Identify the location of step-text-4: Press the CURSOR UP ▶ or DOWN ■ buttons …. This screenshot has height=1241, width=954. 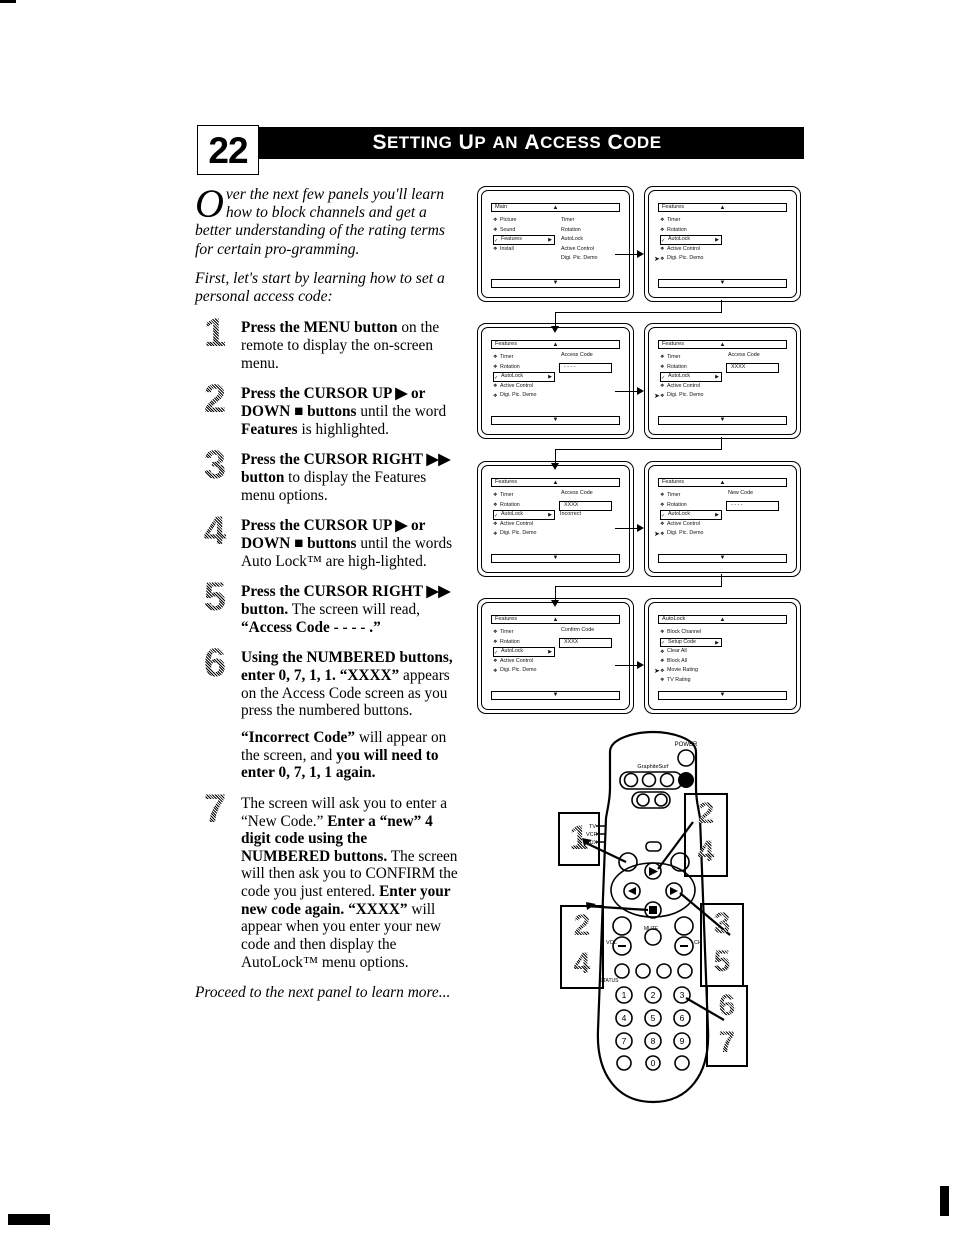
(347, 543).